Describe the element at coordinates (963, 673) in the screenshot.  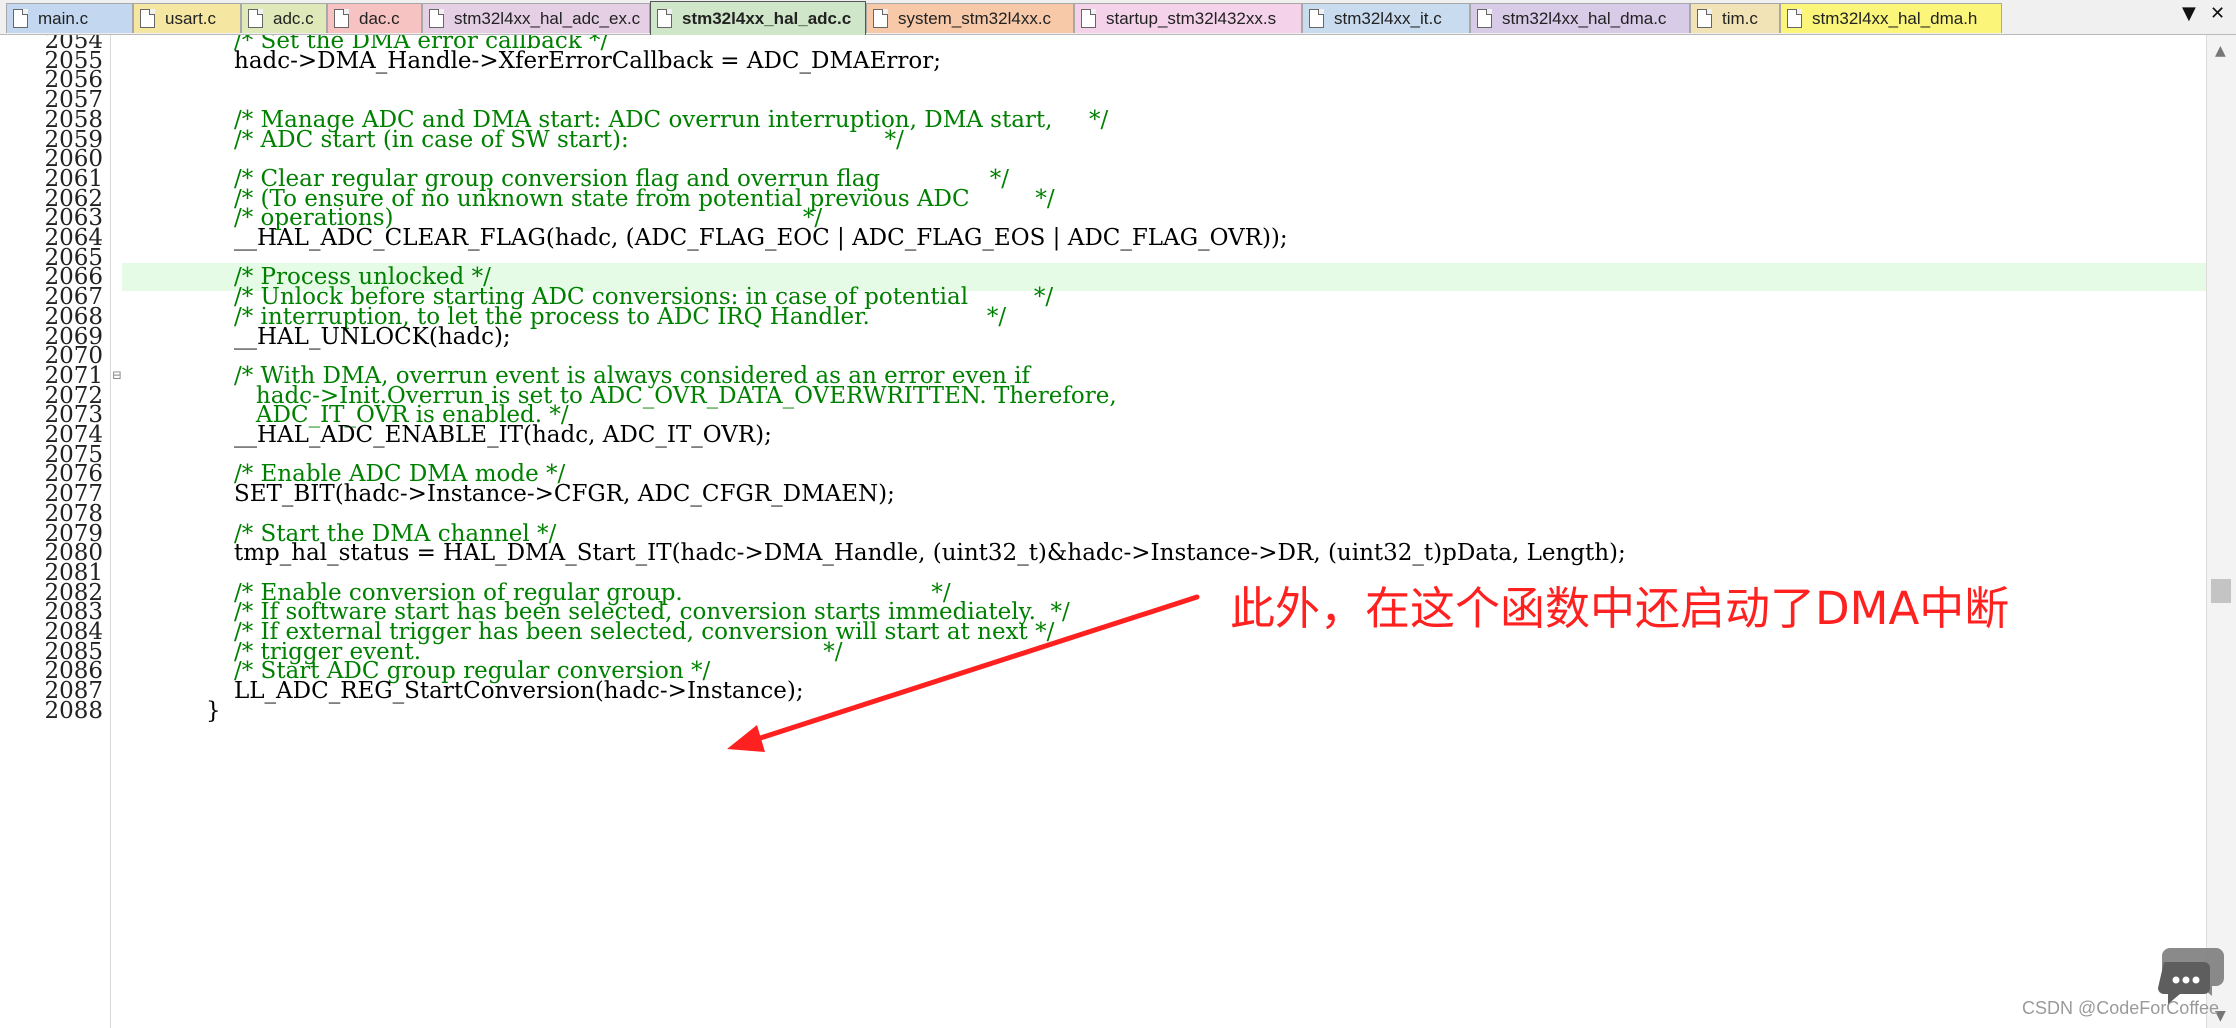
I see `annotation-arrow` at that location.